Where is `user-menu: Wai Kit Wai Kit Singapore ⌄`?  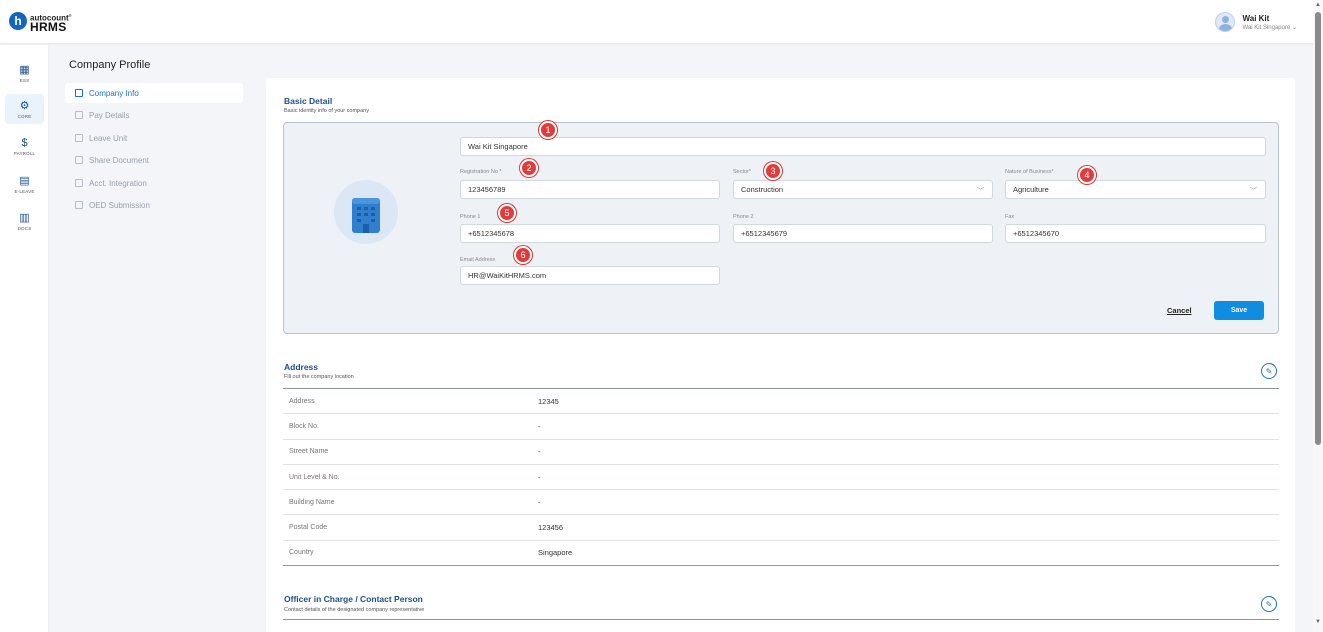 user-menu: Wai Kit Wai Kit Singapore ⌄ is located at coordinates (1256, 22).